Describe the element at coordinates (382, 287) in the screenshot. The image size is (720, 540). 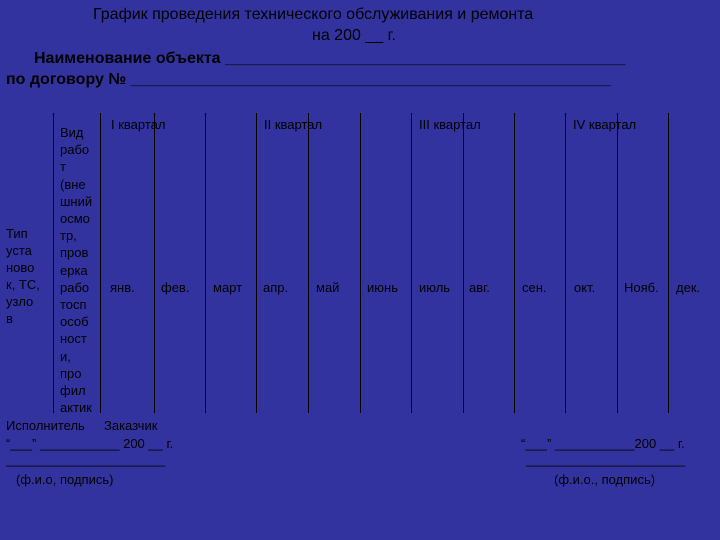
I see `month-header: июнь` at that location.